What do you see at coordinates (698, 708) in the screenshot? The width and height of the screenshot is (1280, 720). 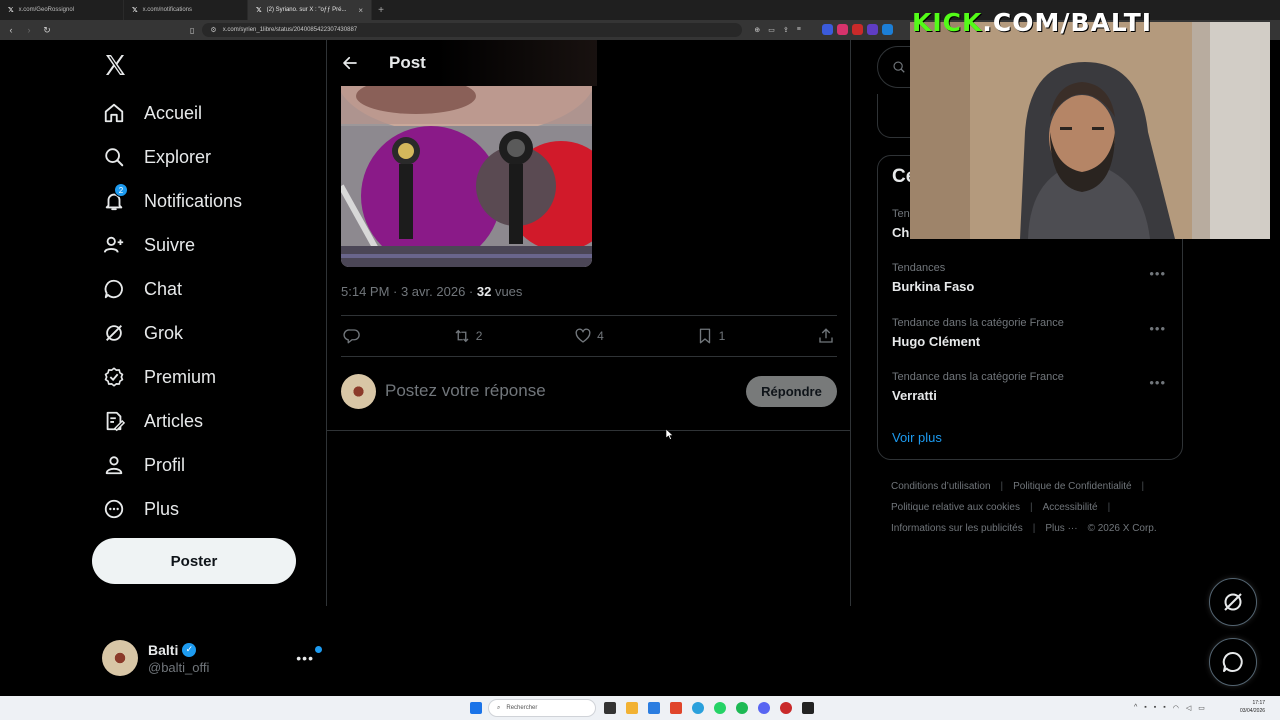 I see `telegram-icon` at bounding box center [698, 708].